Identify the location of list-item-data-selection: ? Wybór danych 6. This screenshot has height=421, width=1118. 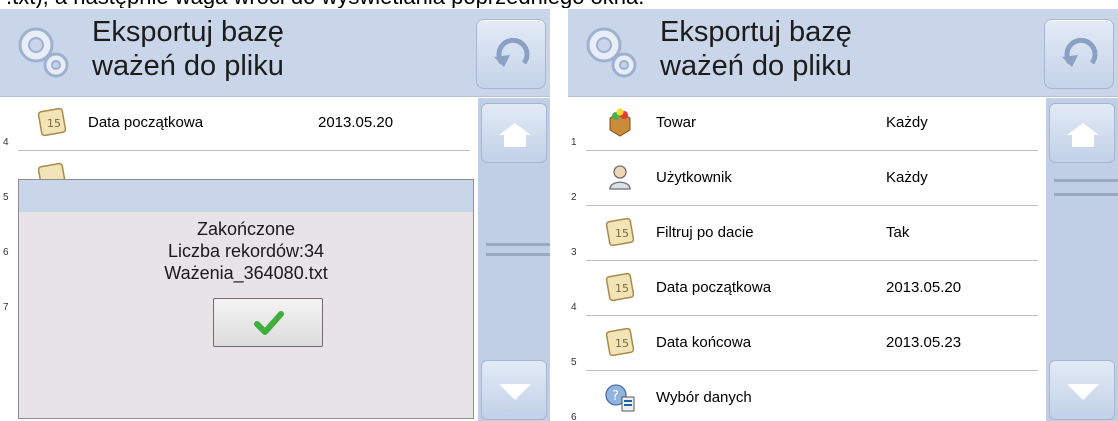
(807, 397).